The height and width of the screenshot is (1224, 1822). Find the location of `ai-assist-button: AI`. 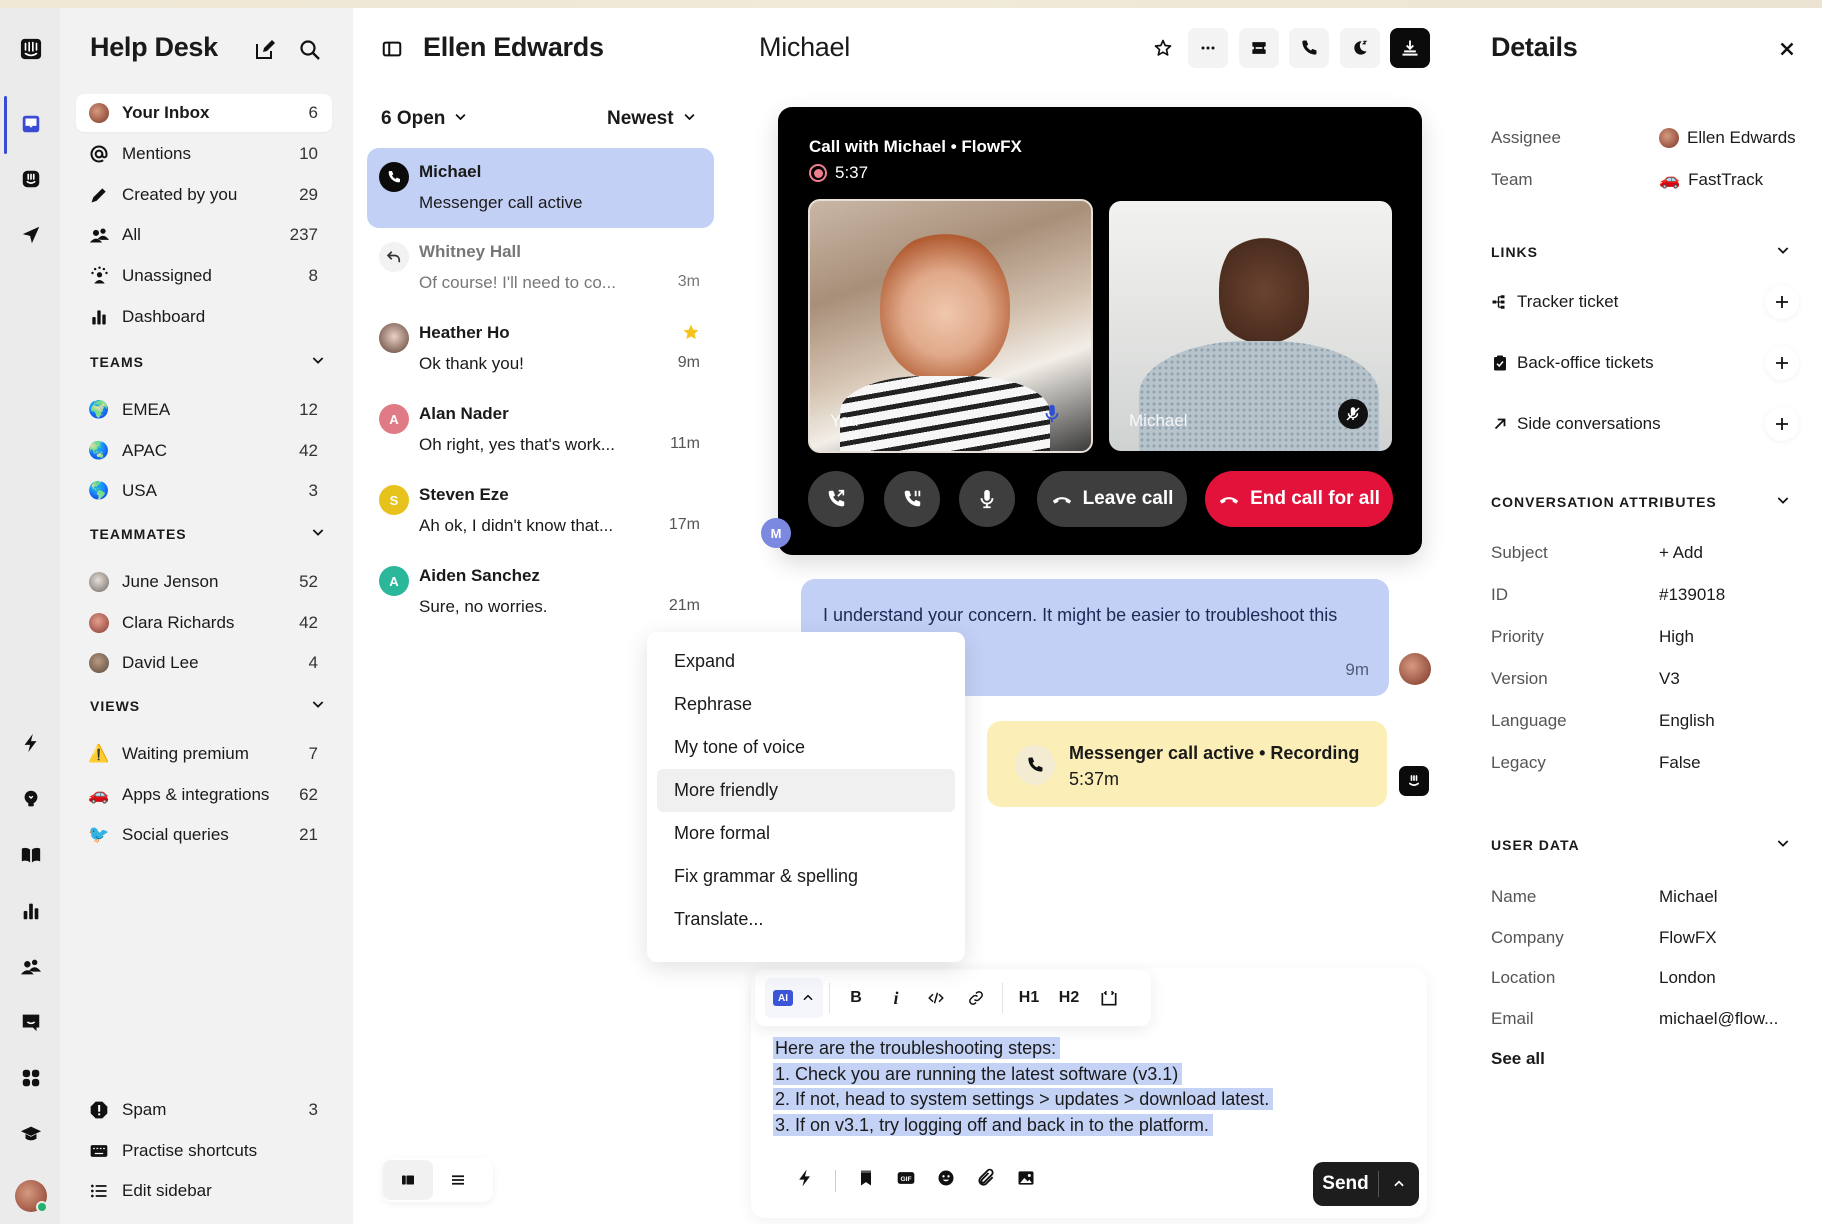

ai-assist-button: AI is located at coordinates (794, 998).